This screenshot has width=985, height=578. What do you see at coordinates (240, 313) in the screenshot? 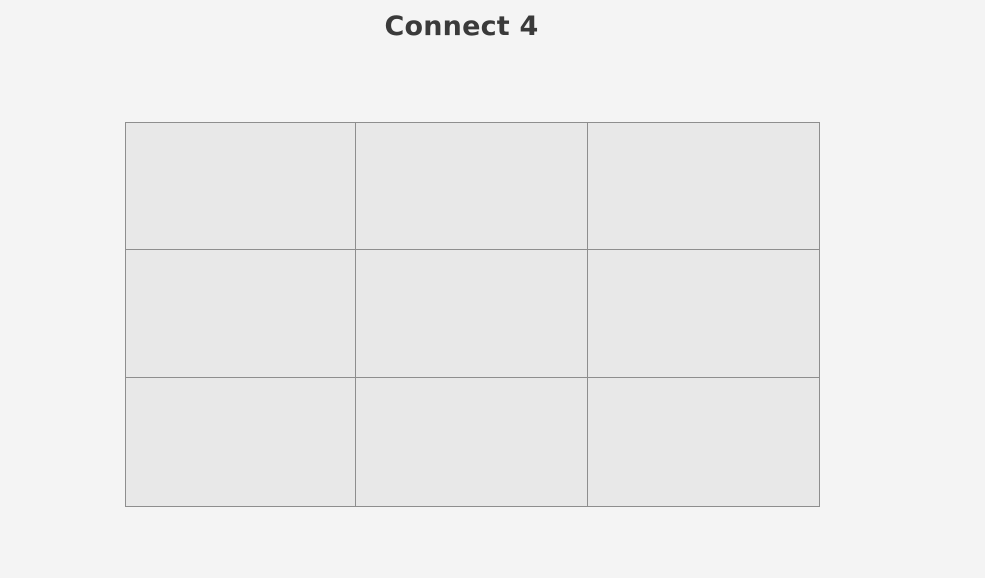
I see `board-cell-r2-c1` at bounding box center [240, 313].